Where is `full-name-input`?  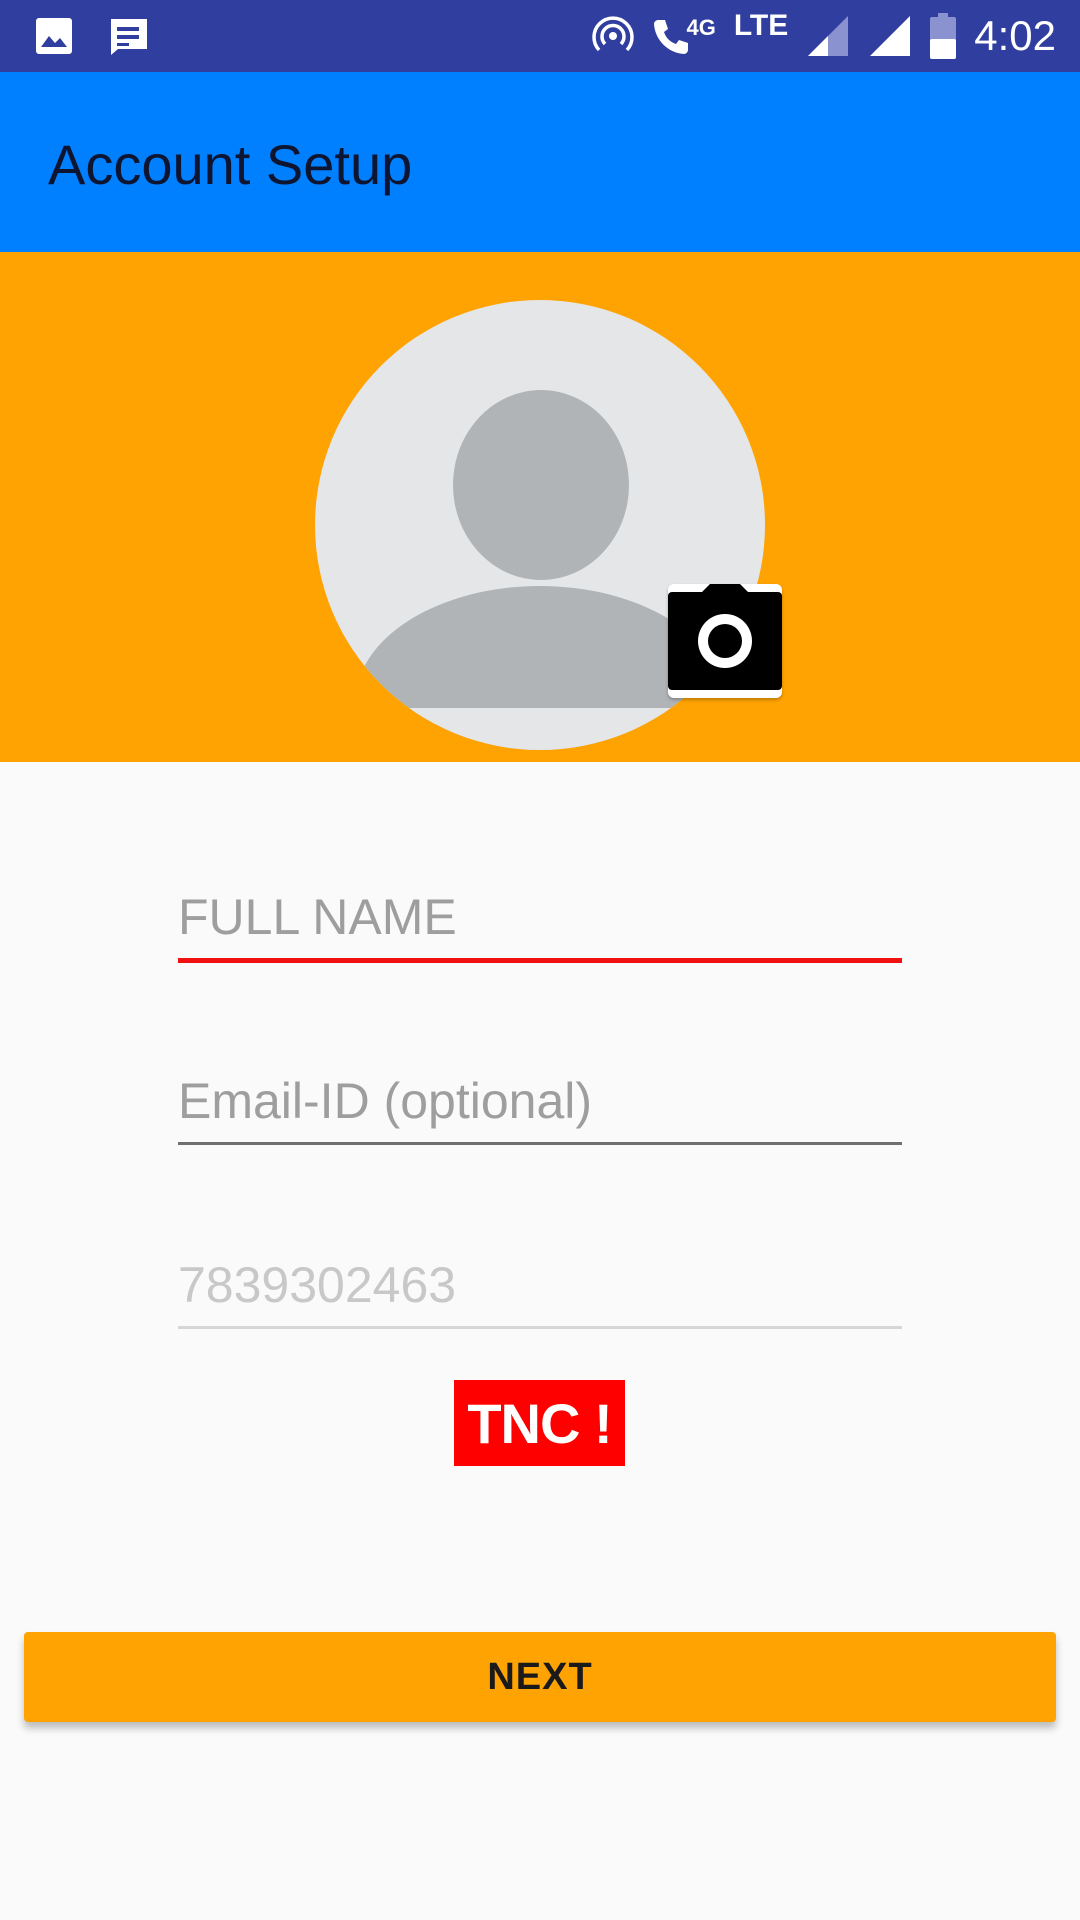 full-name-input is located at coordinates (540, 923).